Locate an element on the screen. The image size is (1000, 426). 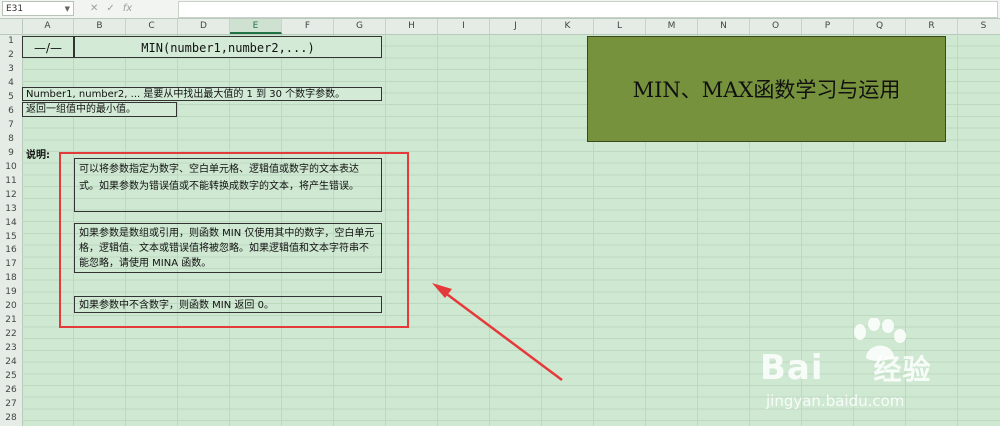
watermark-brand-latin: Bai is located at coordinates (792, 368).